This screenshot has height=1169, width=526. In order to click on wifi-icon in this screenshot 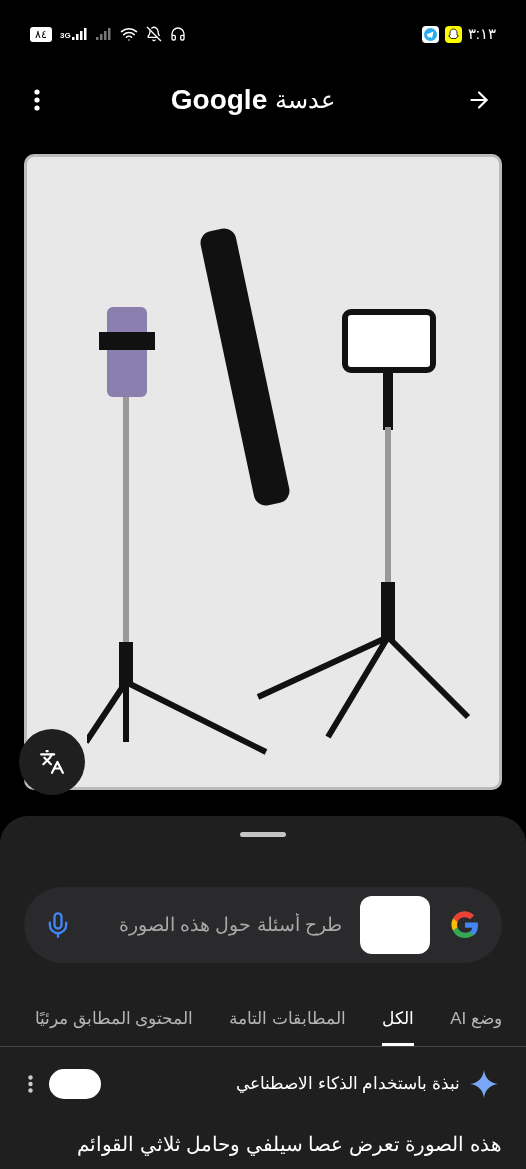, I will do `click(128, 34)`.